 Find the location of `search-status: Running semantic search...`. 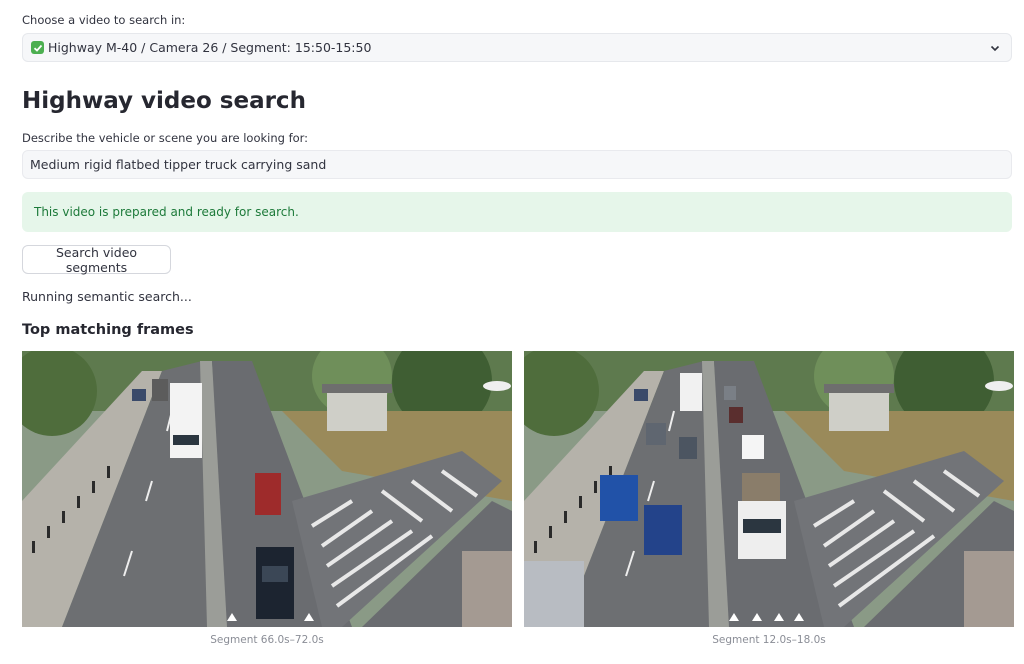

search-status: Running semantic search... is located at coordinates (107, 296).